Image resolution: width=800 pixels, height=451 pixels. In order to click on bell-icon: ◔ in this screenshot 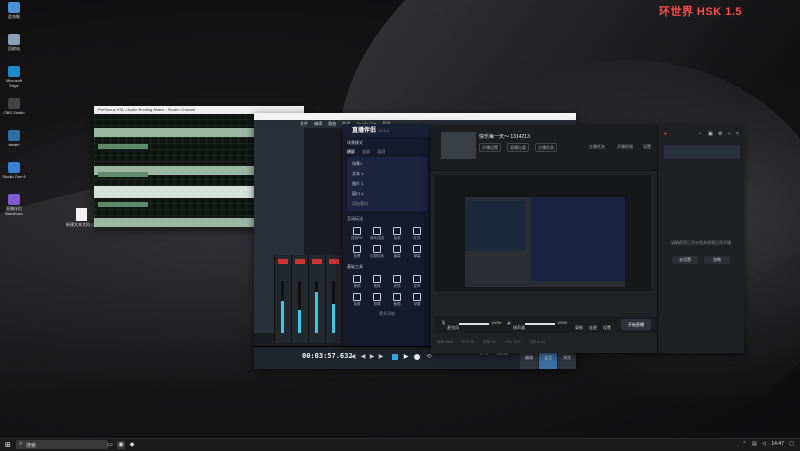, I will do `click(700, 134)`.